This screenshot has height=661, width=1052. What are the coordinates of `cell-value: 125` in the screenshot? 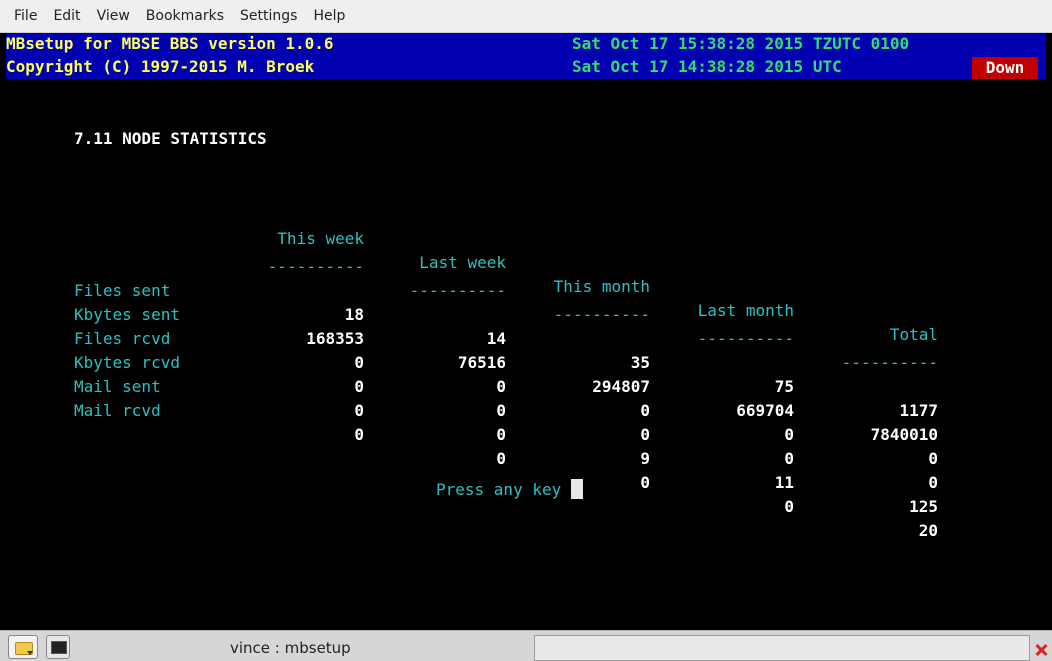 It's located at (923, 506).